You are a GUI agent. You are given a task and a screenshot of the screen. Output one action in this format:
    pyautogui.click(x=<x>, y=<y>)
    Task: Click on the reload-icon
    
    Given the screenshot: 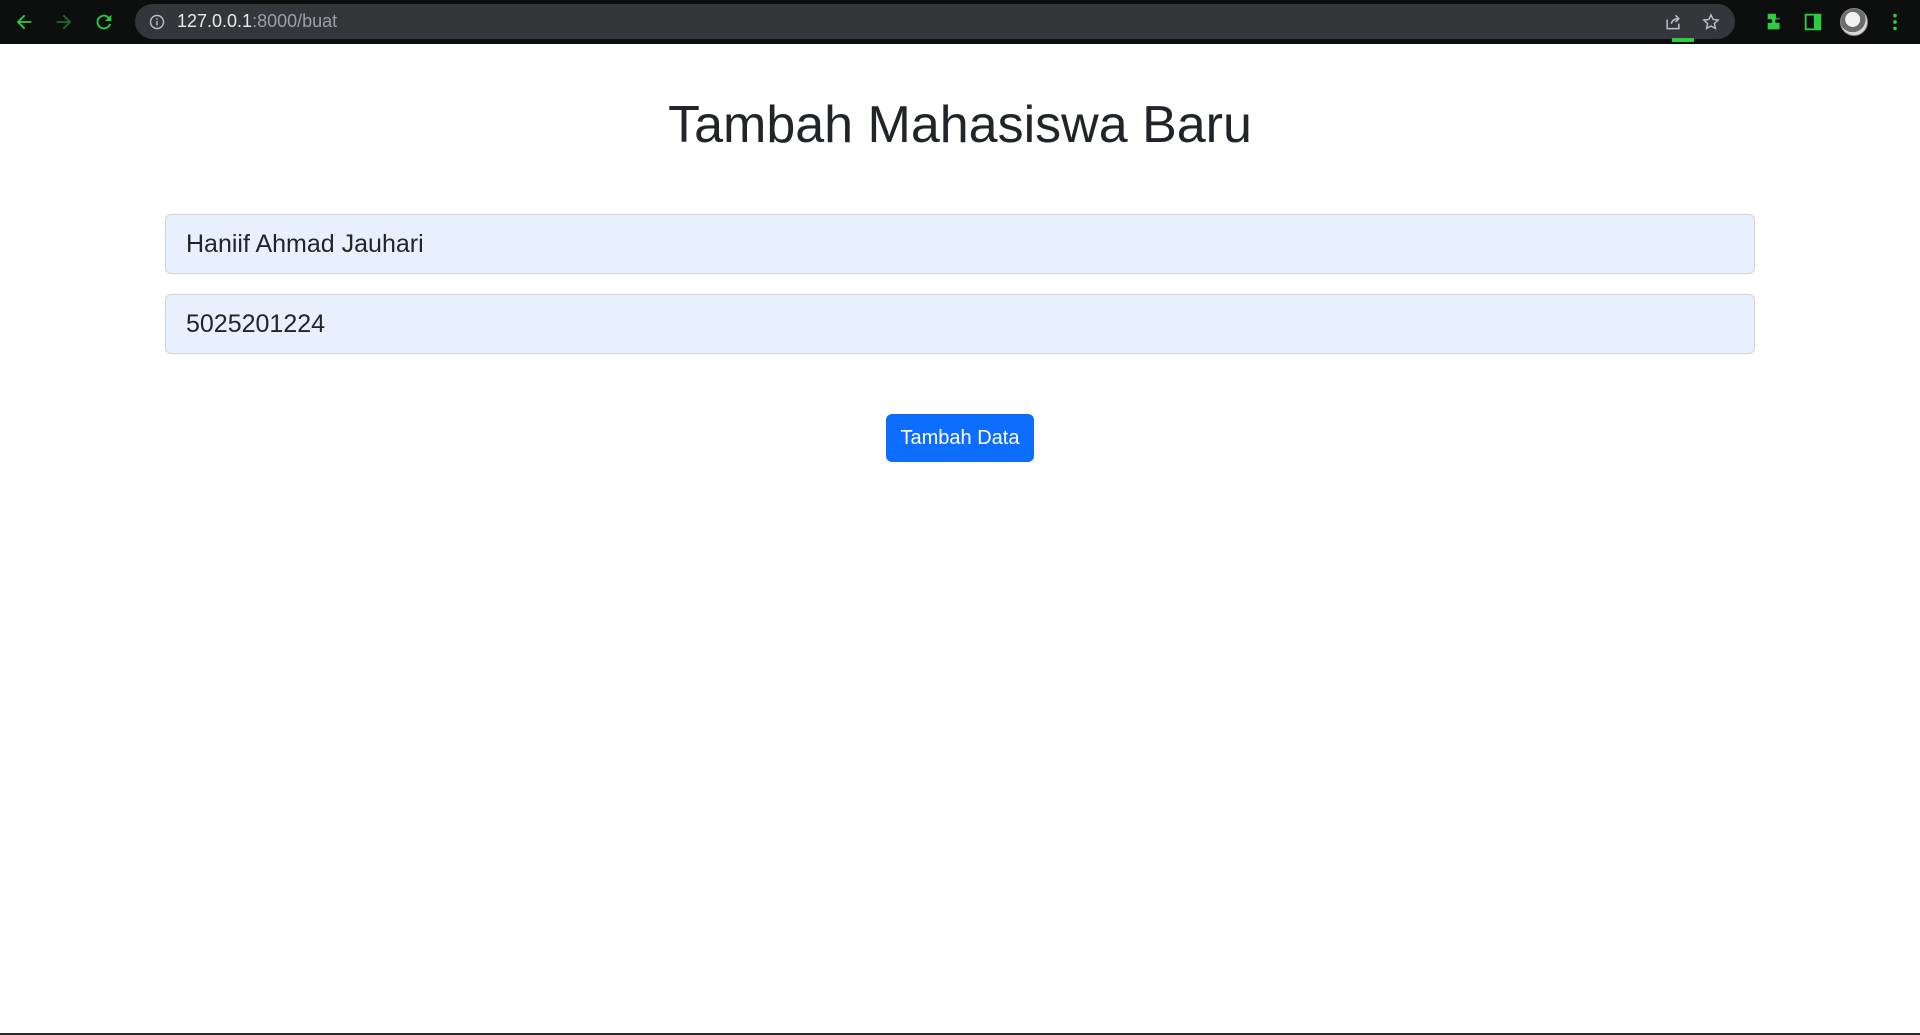 What is the action you would take?
    pyautogui.click(x=104, y=22)
    